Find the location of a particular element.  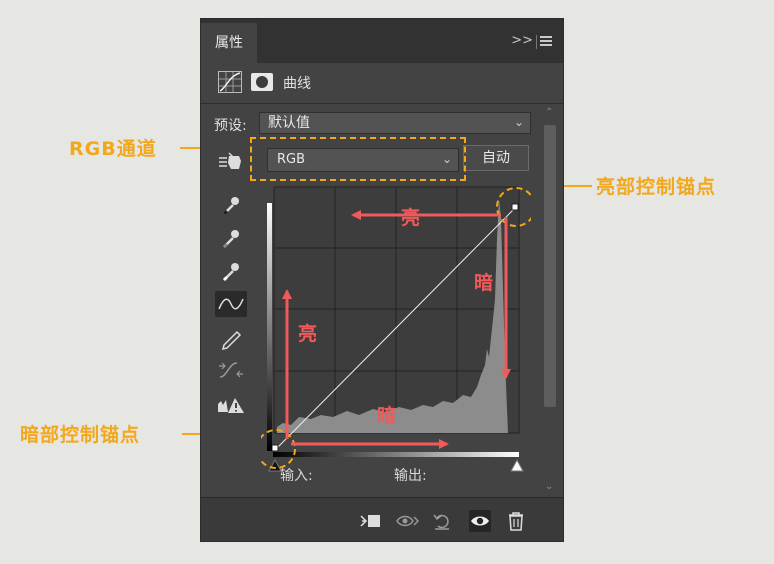

rgb-channel-highlight-box is located at coordinates (358, 159).